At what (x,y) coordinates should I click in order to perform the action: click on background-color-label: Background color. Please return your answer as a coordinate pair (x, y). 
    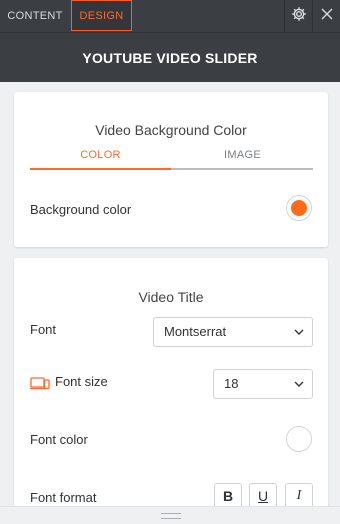
    Looking at the image, I should click on (81, 209).